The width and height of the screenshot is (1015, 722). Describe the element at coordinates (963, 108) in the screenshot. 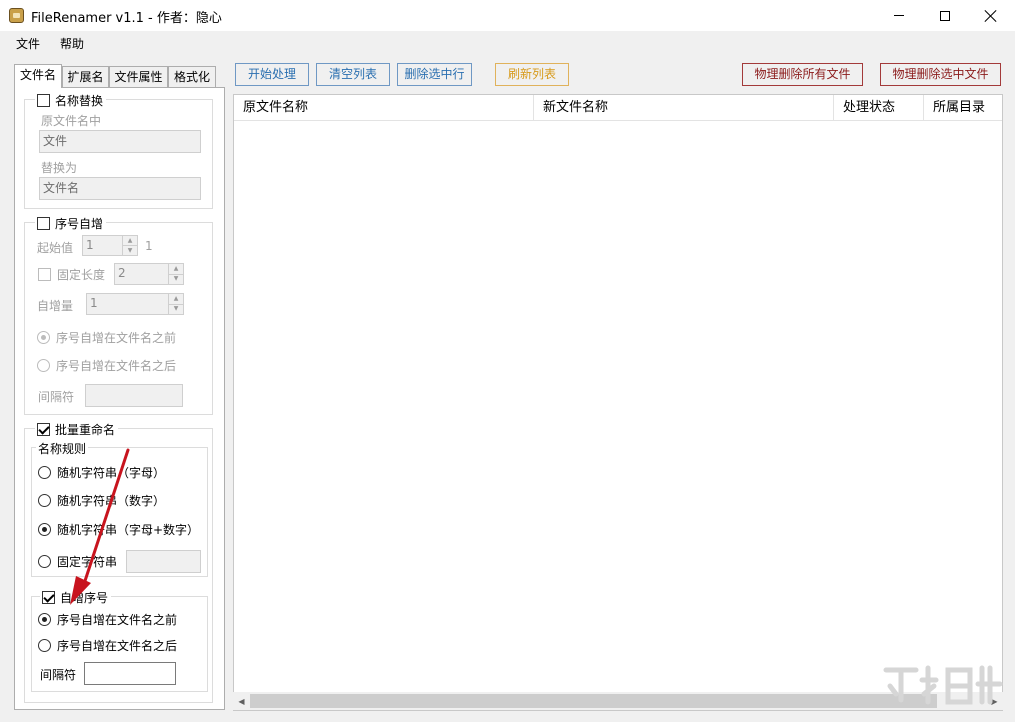

I see `column-directory: 所属目录` at that location.